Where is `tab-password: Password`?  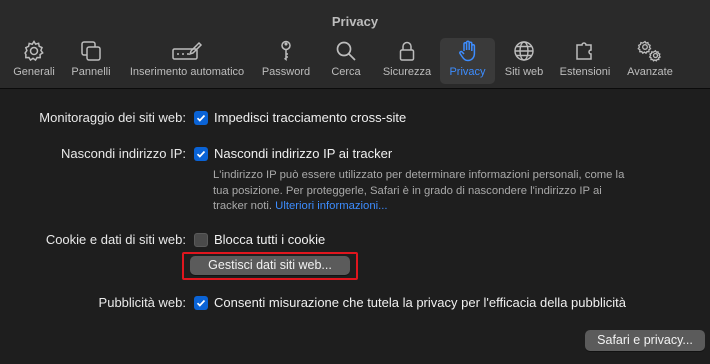
tab-password: Password is located at coordinates (286, 61).